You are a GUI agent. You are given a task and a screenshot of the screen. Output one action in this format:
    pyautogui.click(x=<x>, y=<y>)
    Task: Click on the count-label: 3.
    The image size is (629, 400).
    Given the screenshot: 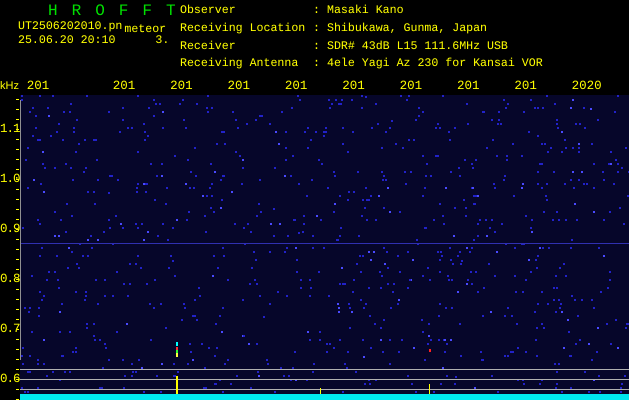 What is the action you would take?
    pyautogui.click(x=162, y=41)
    